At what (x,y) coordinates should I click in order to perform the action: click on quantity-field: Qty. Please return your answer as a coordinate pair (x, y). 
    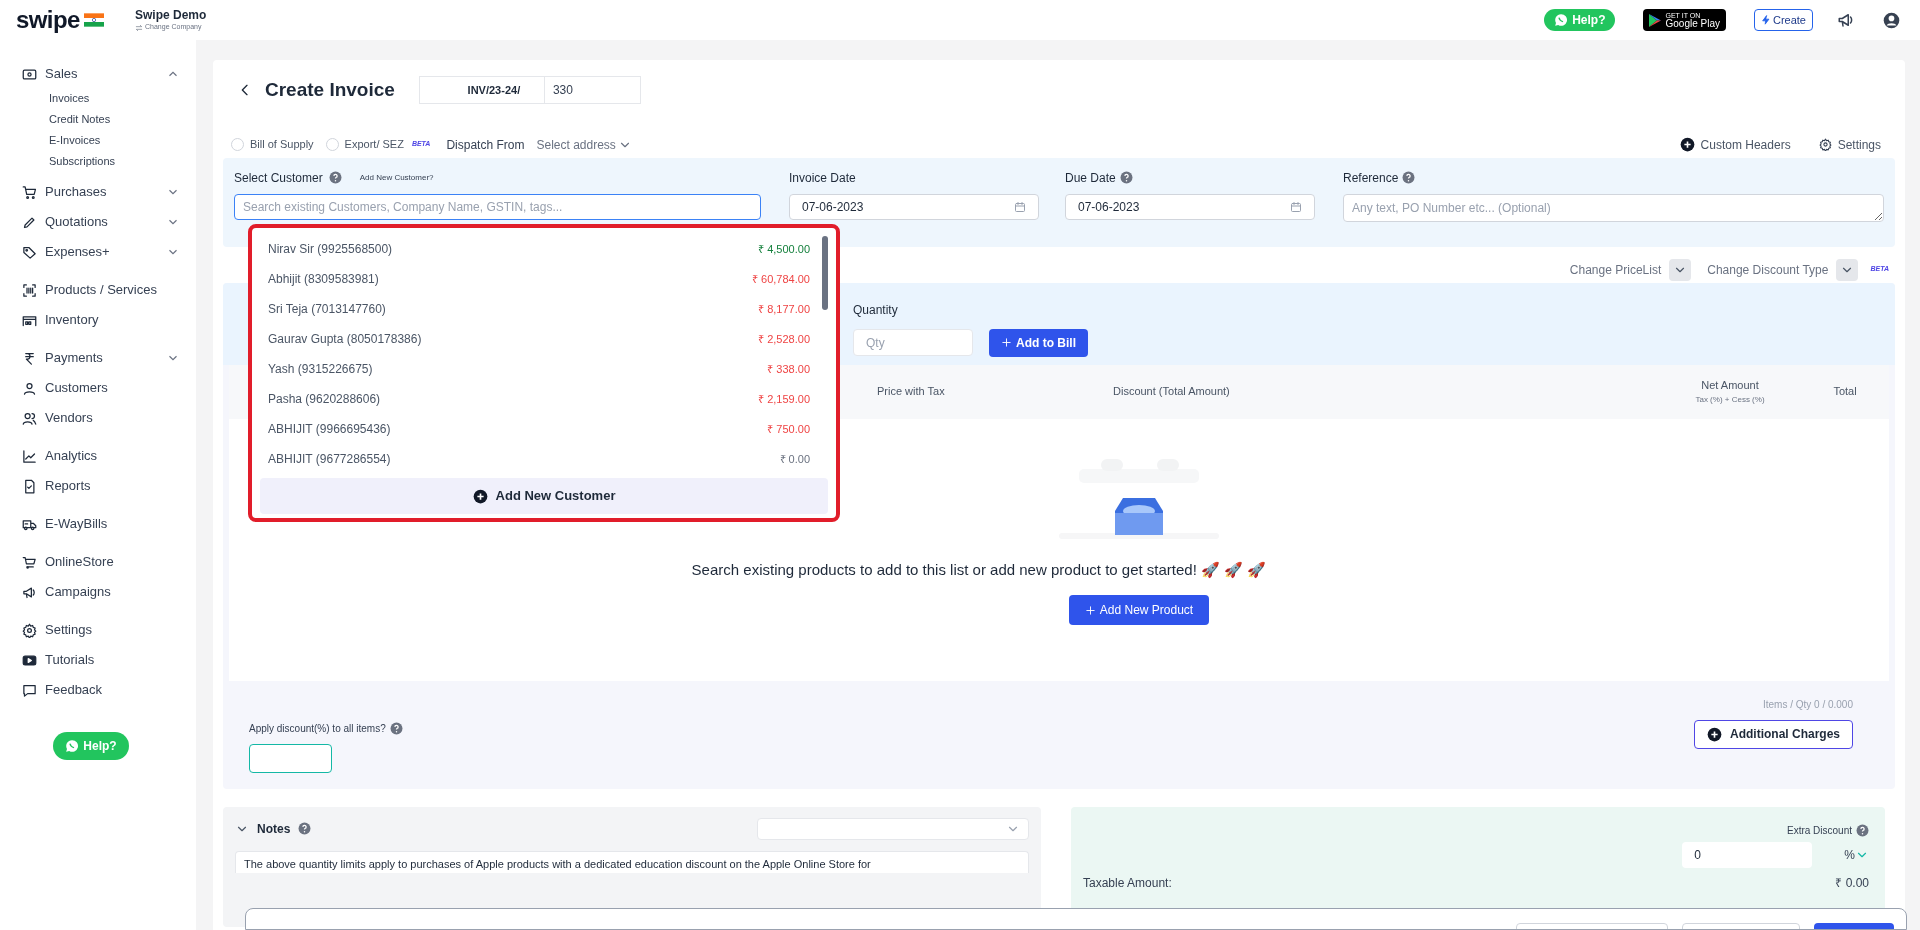
    Looking at the image, I should click on (913, 342).